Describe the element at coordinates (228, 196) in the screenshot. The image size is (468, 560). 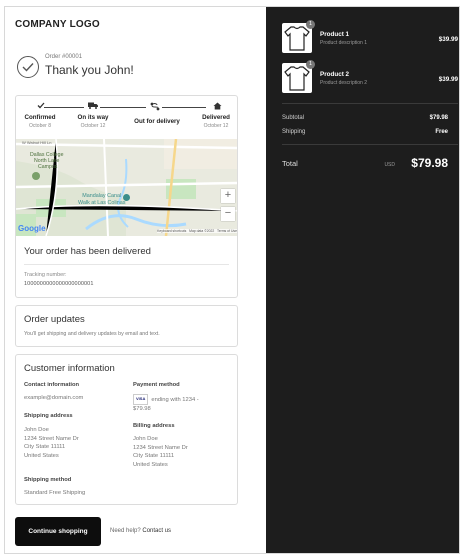
I see `map-zoom-in-button: +` at that location.